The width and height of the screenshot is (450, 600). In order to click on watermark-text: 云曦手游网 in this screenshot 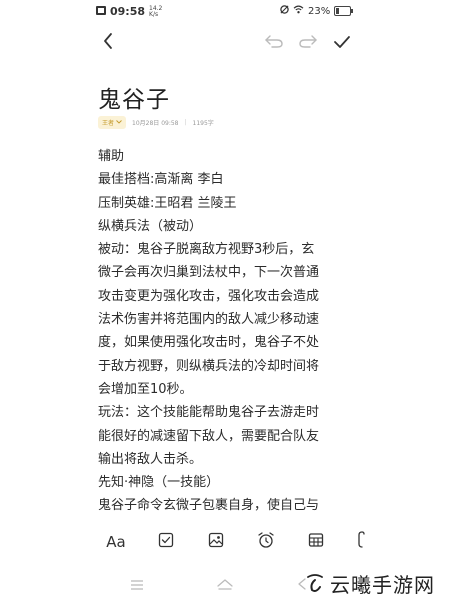, I will do `click(382, 584)`.